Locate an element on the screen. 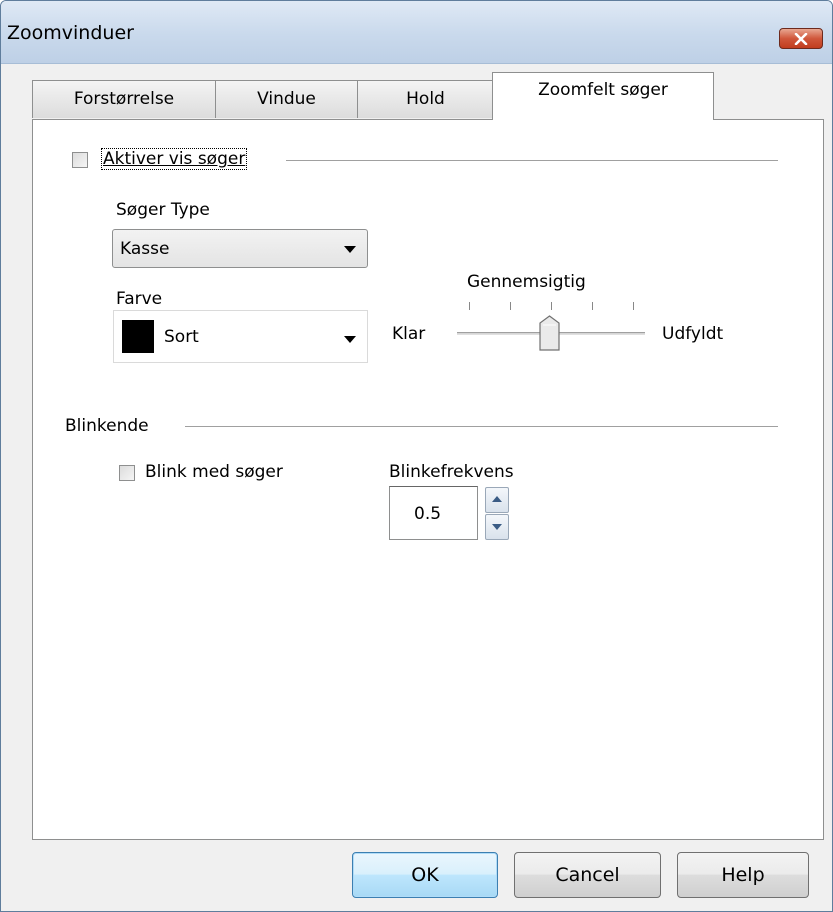  close-button is located at coordinates (801, 38).